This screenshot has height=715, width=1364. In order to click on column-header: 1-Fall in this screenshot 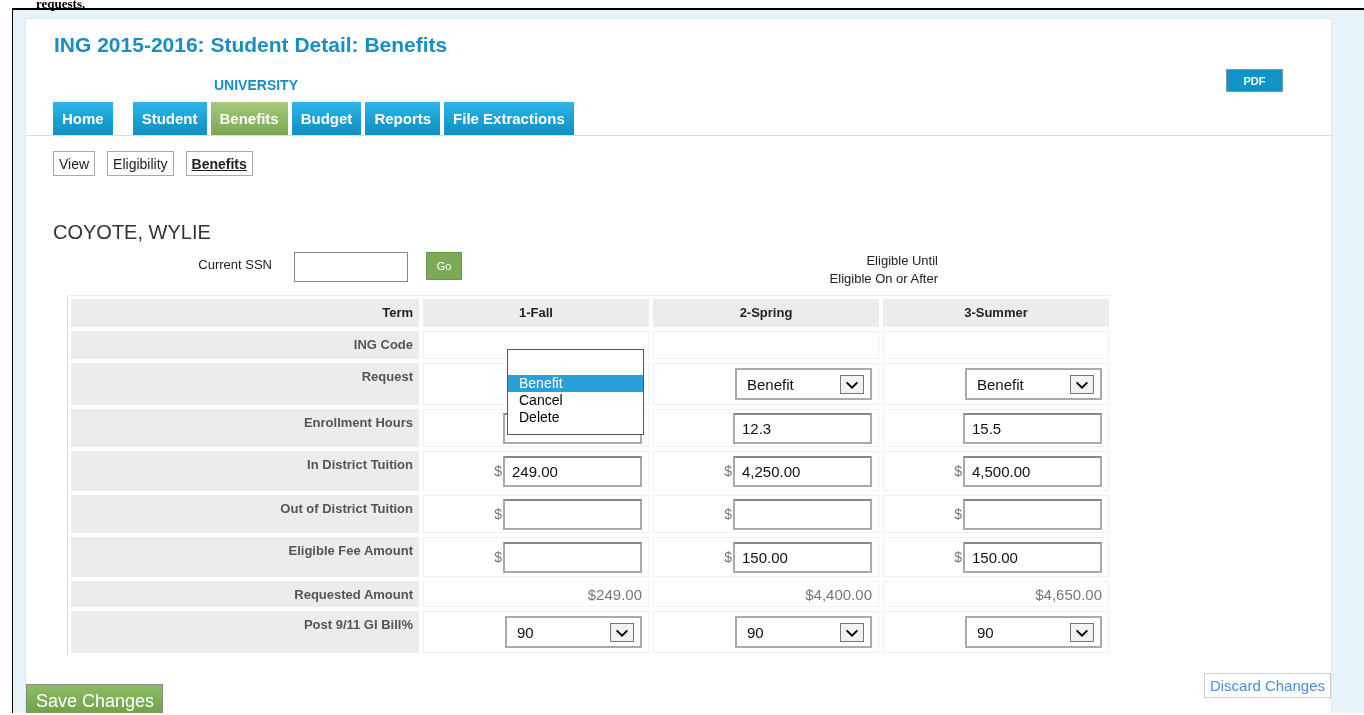, I will do `click(536, 313)`.